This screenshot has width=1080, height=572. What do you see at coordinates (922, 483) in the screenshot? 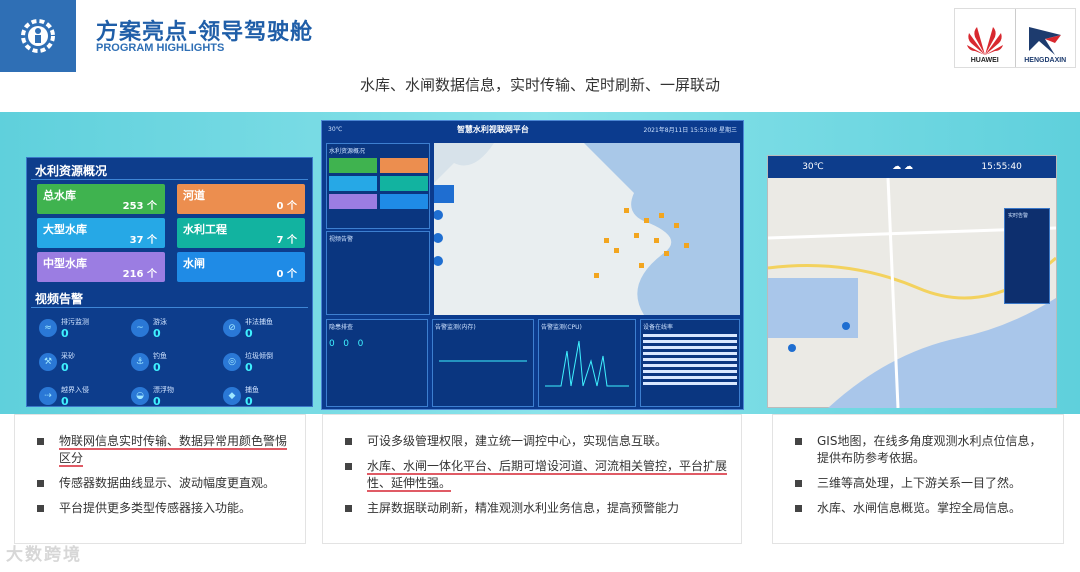
I see `list-item: 三维等高处理，上下游关系一目了然。` at bounding box center [922, 483].